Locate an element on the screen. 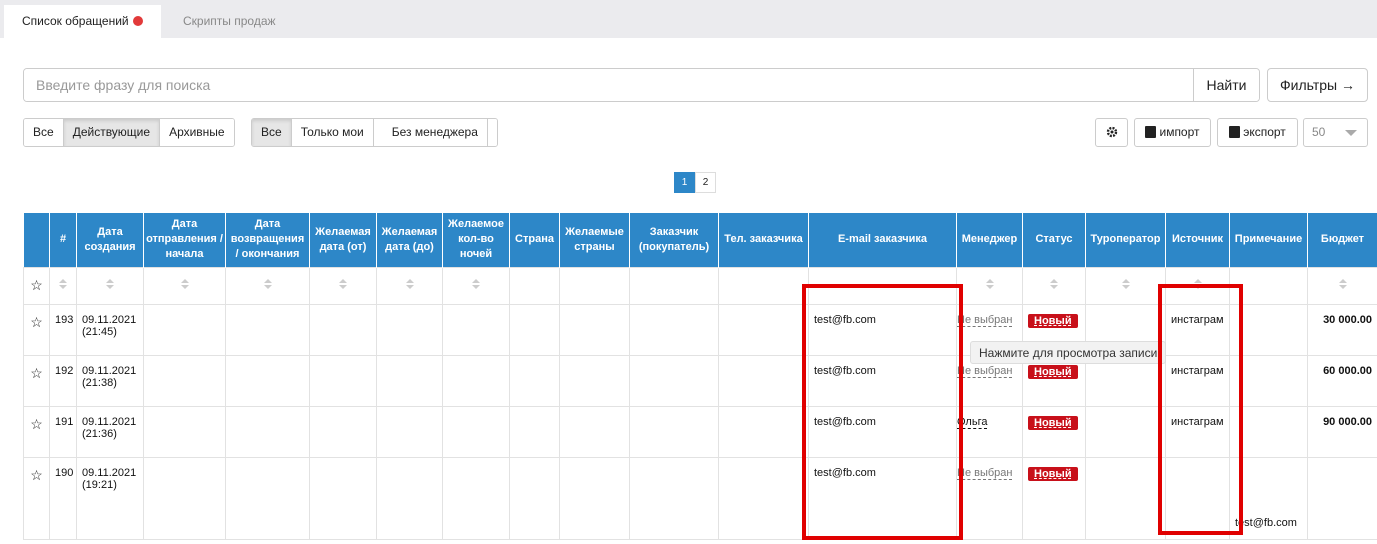 This screenshot has height=544, width=1377. search-input is located at coordinates (609, 85).